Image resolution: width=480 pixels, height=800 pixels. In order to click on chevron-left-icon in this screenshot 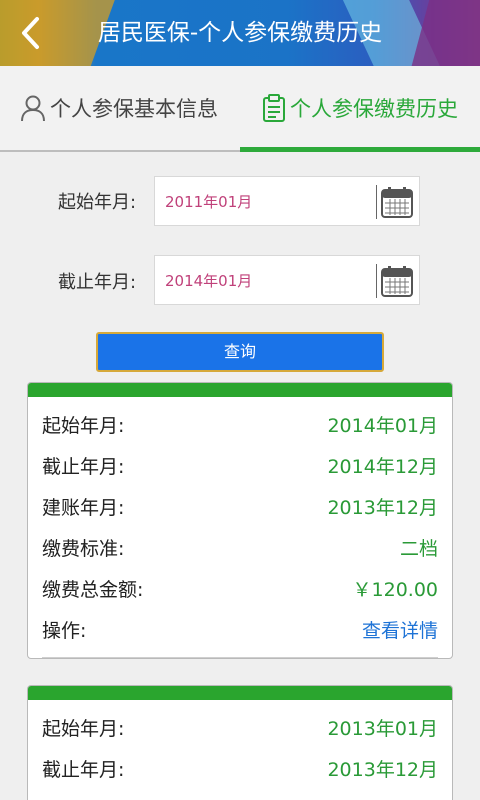, I will do `click(30, 33)`.